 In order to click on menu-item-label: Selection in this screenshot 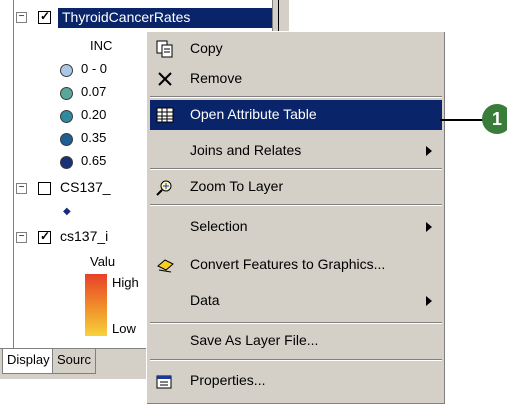, I will do `click(219, 226)`.